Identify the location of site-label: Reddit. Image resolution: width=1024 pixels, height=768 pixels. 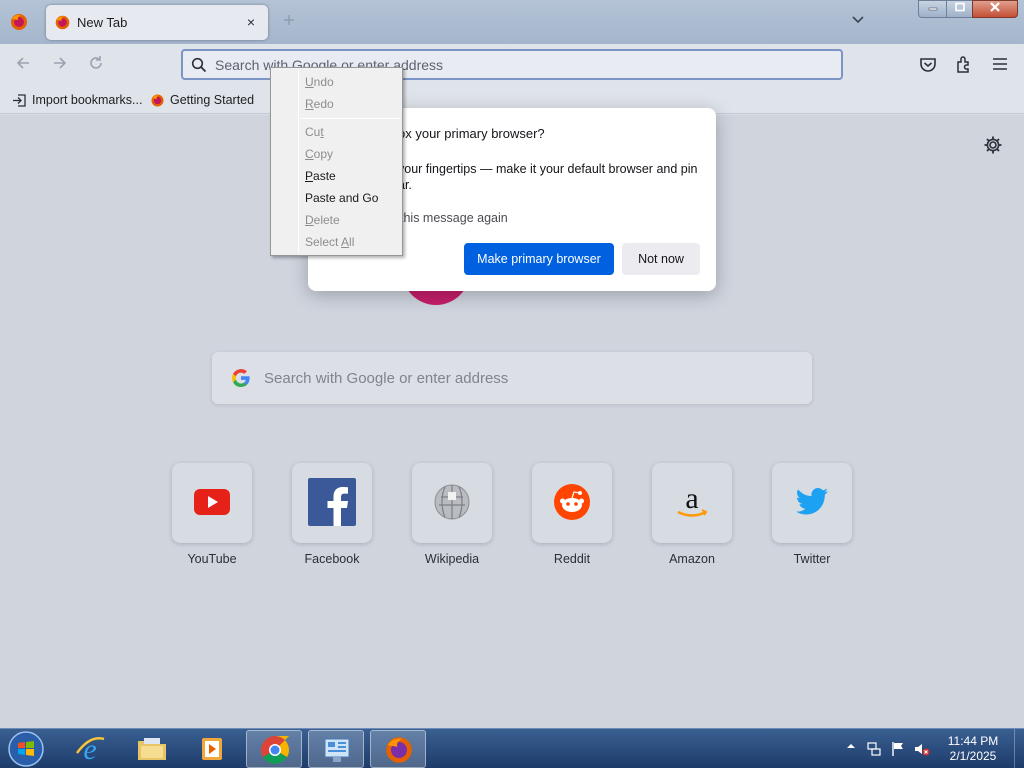
(572, 559).